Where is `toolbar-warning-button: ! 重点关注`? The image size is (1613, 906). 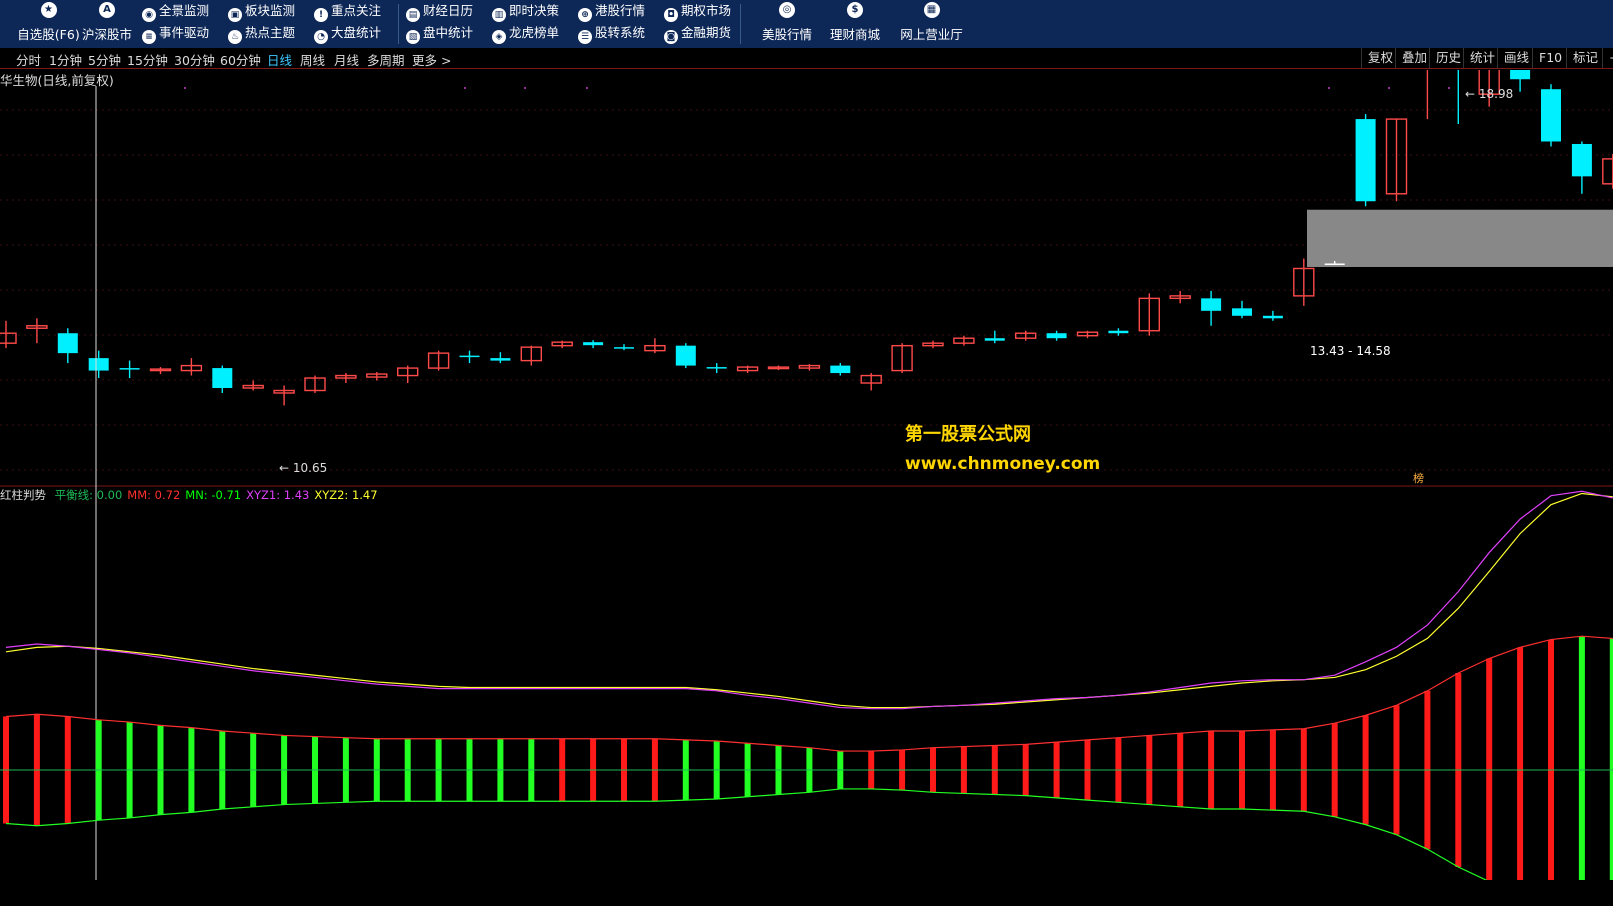 toolbar-warning-button: ! 重点关注 is located at coordinates (347, 11).